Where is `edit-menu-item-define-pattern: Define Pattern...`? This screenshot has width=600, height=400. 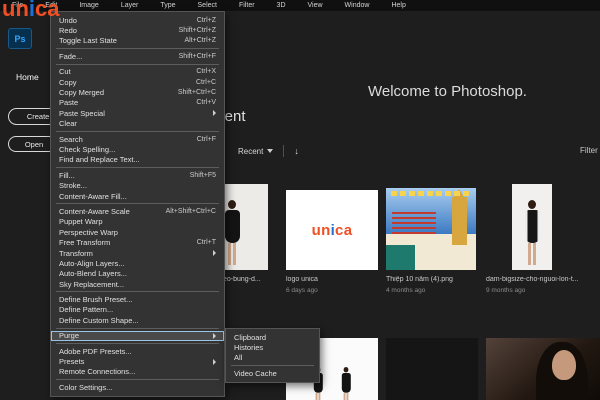 edit-menu-item-define-pattern: Define Pattern... is located at coordinates (137, 310).